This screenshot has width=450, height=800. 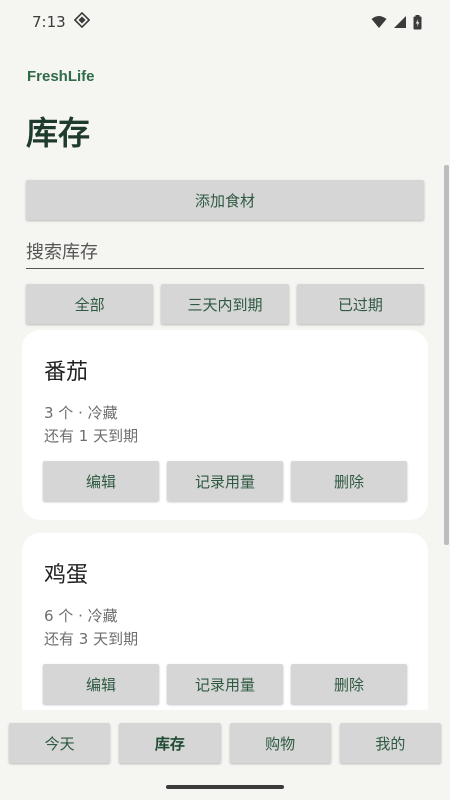 I want to click on data-saver-icon, so click(x=81, y=21).